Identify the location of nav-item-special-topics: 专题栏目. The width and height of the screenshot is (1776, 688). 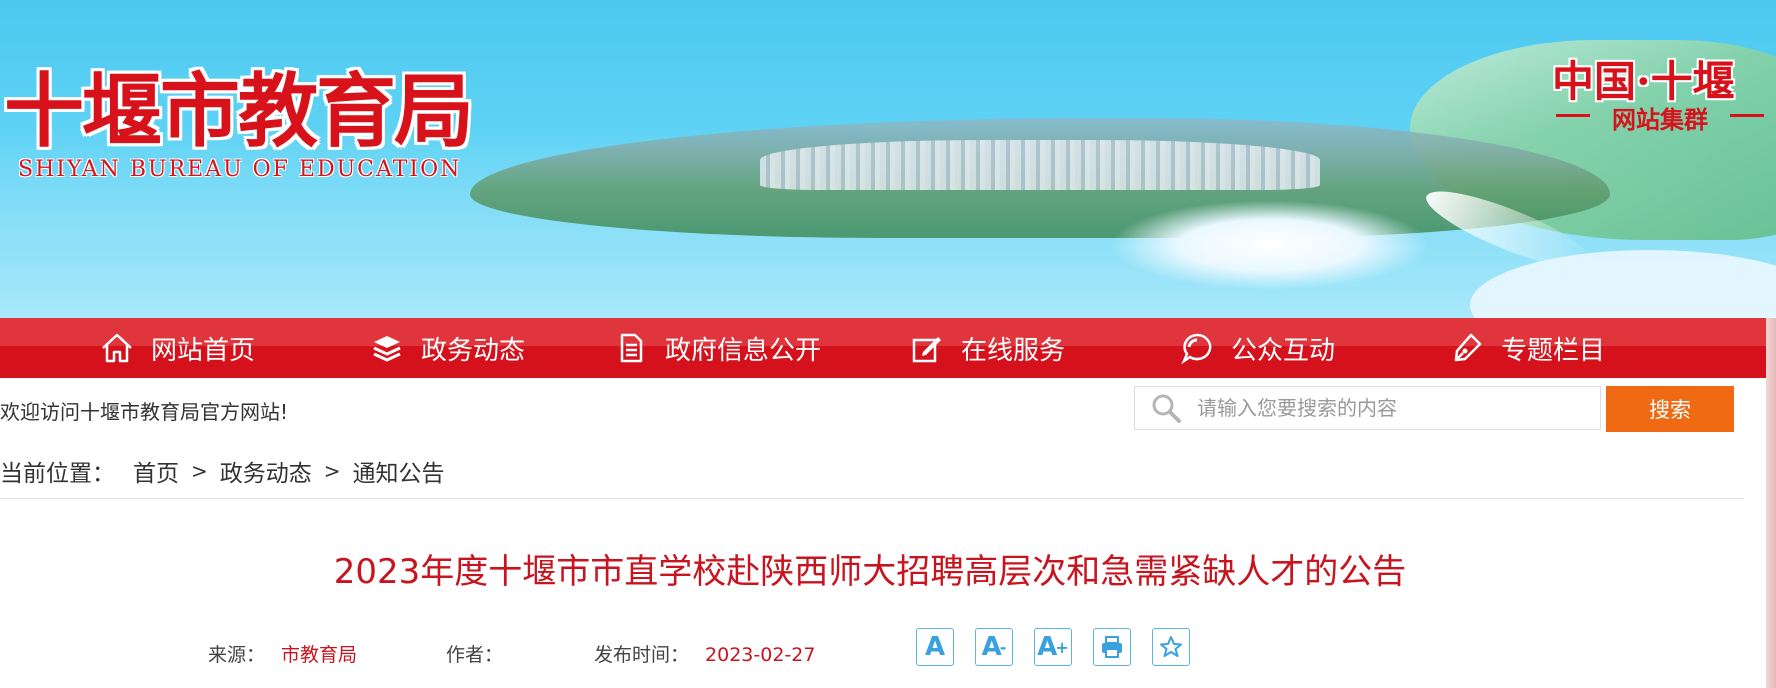
(1527, 348).